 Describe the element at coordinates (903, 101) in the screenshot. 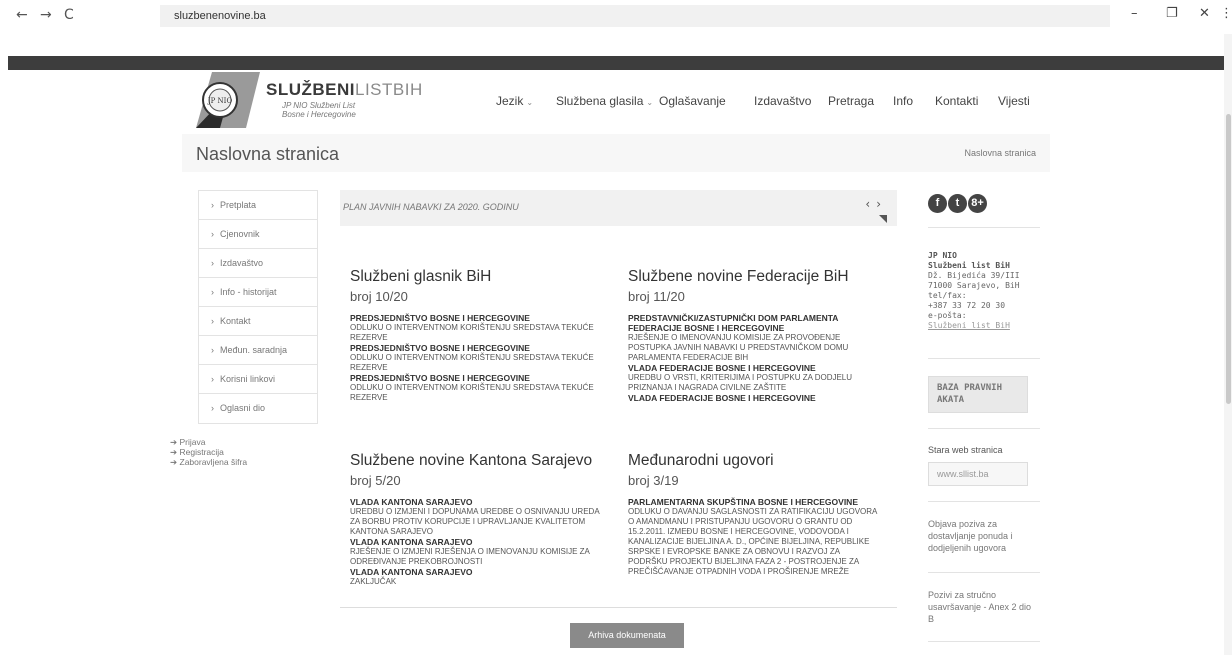

I see `nav-info: Info` at that location.